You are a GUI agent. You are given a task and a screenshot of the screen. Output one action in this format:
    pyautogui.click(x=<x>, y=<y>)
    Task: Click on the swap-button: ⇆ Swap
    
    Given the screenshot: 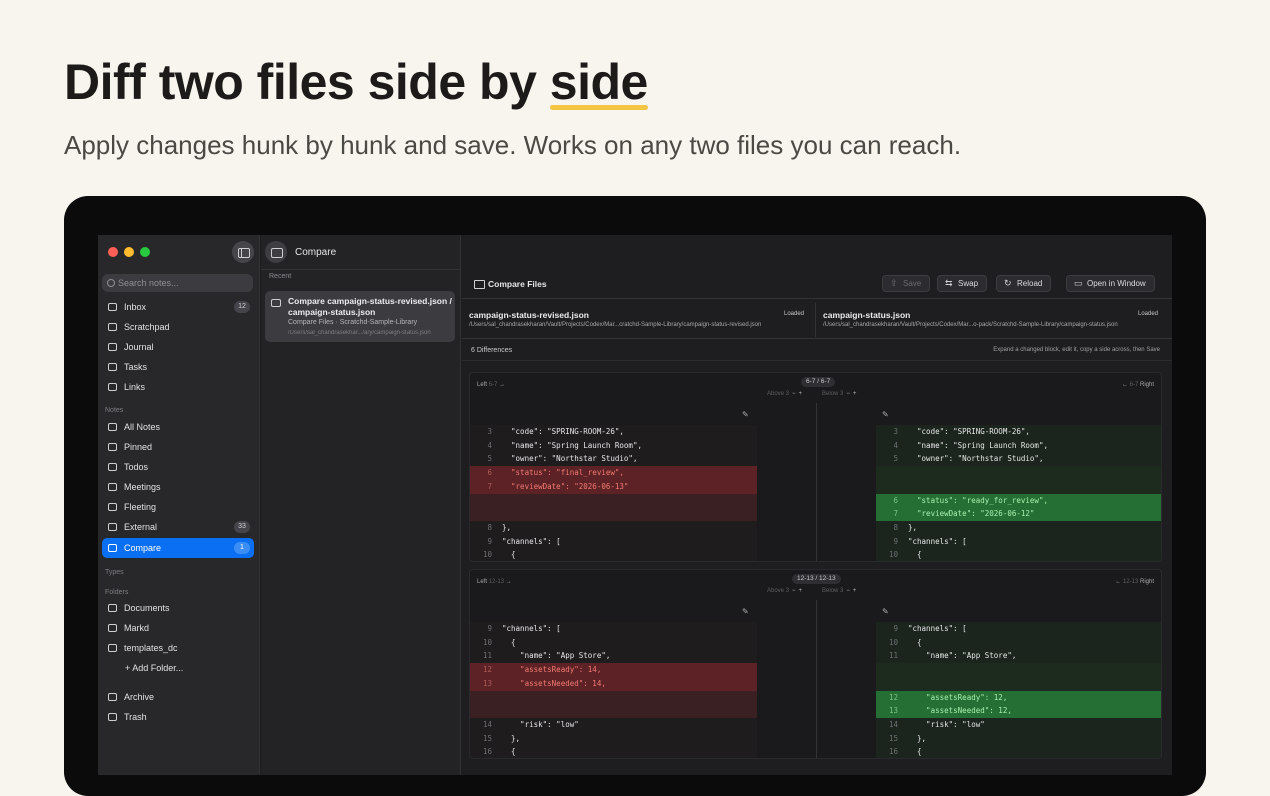 What is the action you would take?
    pyautogui.click(x=962, y=283)
    